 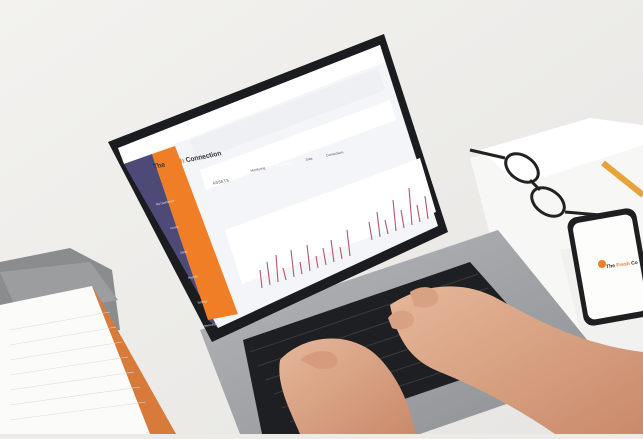 What do you see at coordinates (220, 181) in the screenshot?
I see `page-title: ASSETS` at bounding box center [220, 181].